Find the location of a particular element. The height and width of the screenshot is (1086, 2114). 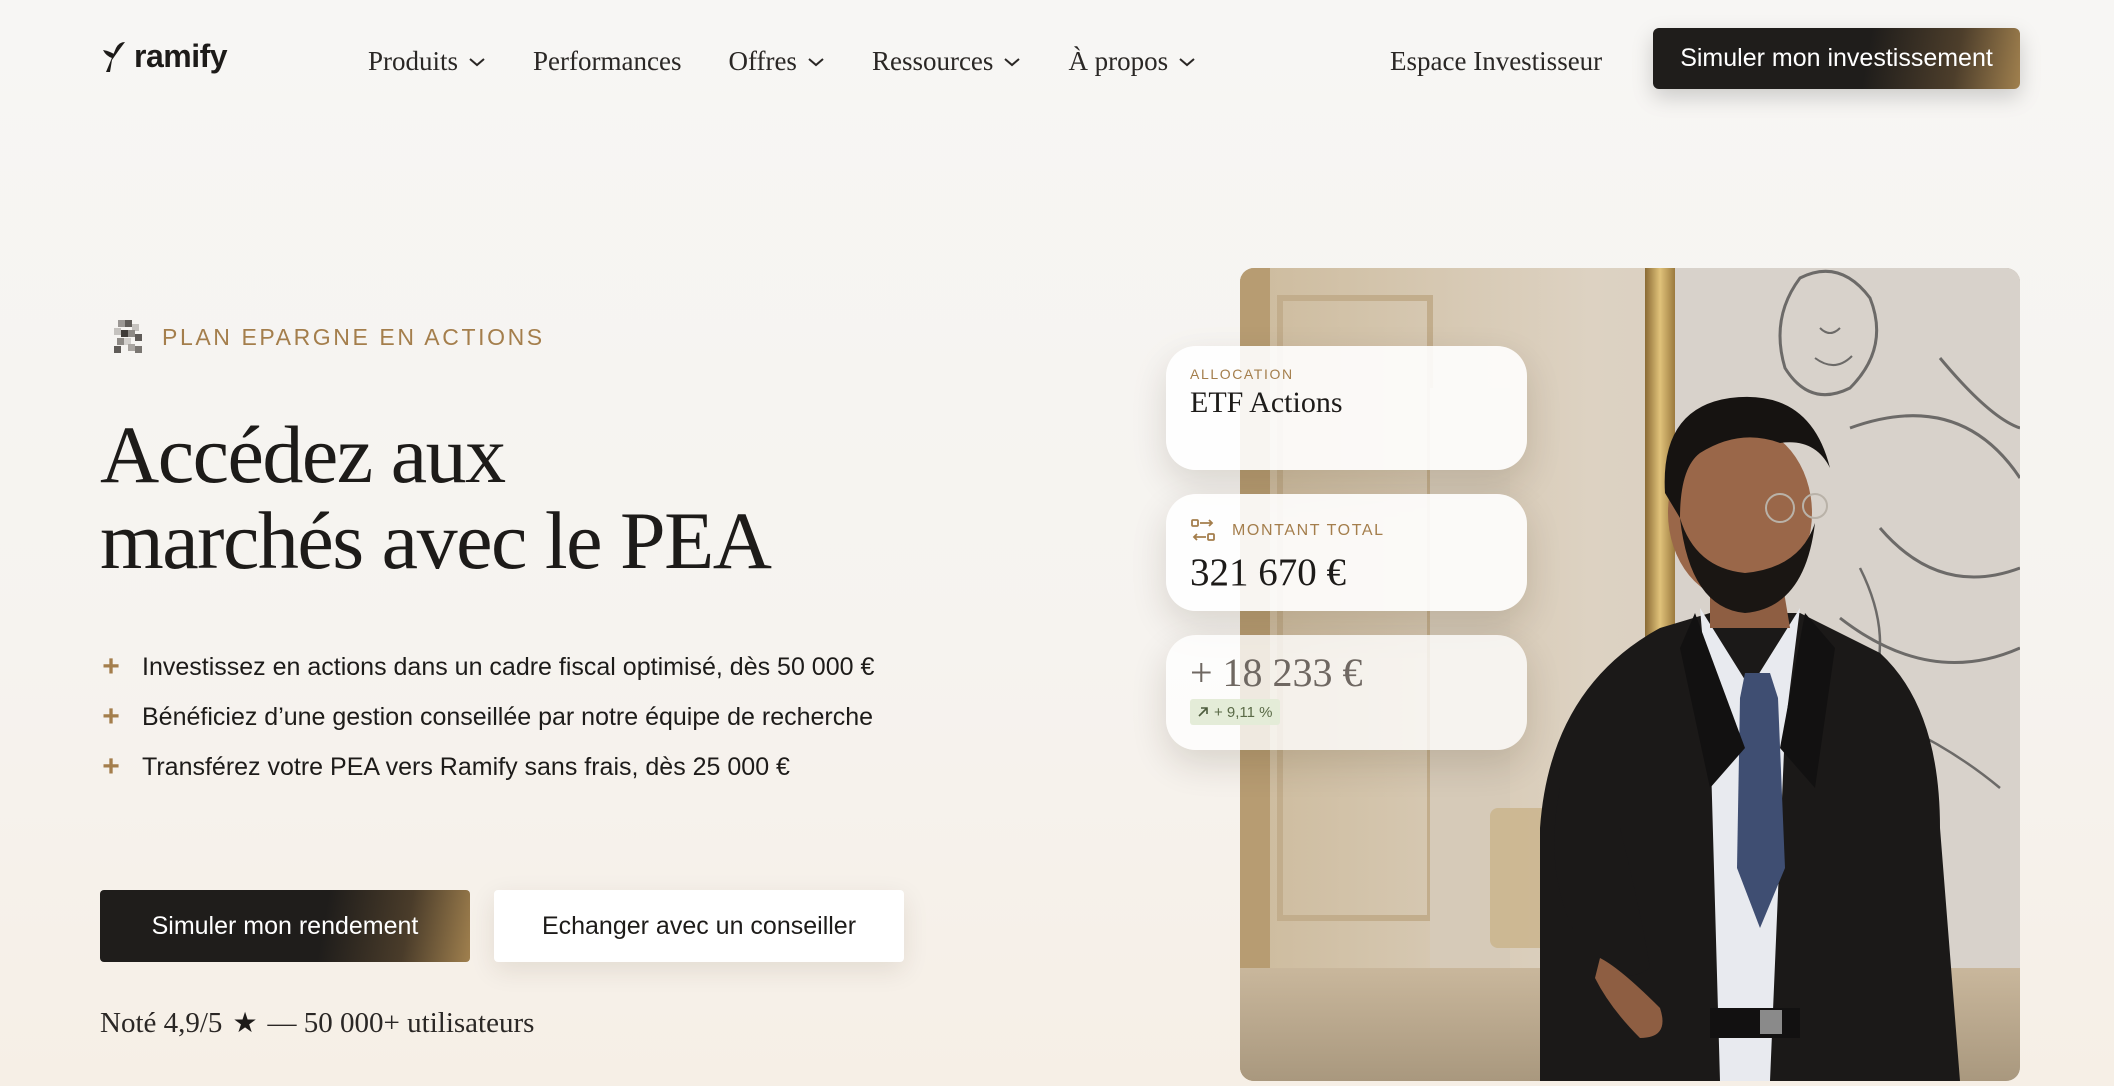

menu-item-label: Produits is located at coordinates (413, 61).